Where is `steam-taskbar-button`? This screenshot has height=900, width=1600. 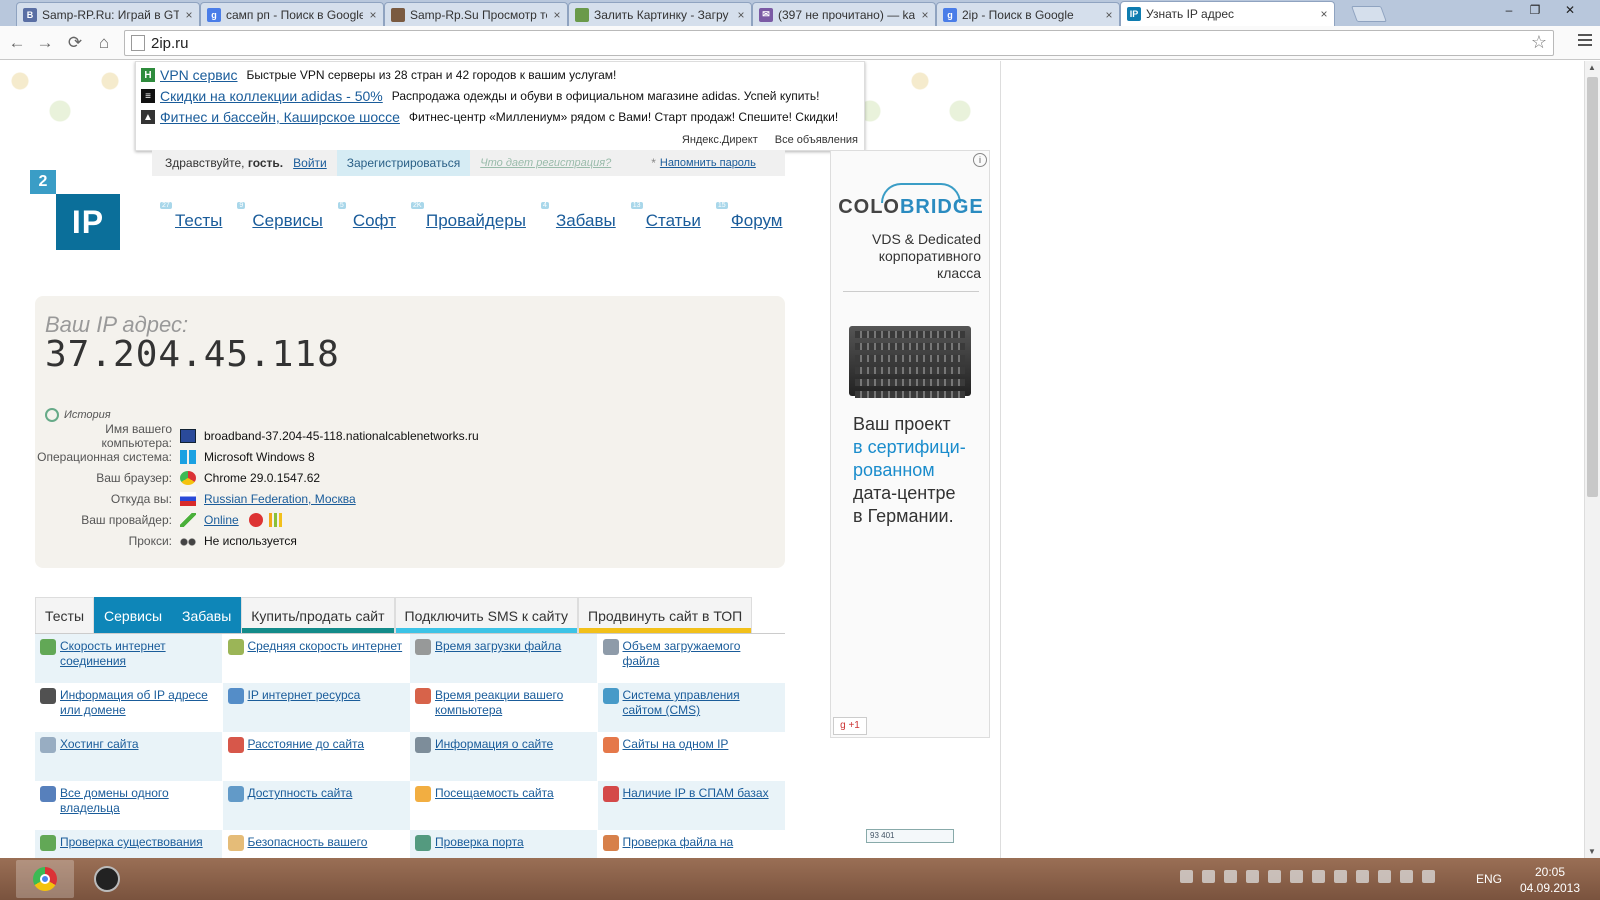 steam-taskbar-button is located at coordinates (107, 879).